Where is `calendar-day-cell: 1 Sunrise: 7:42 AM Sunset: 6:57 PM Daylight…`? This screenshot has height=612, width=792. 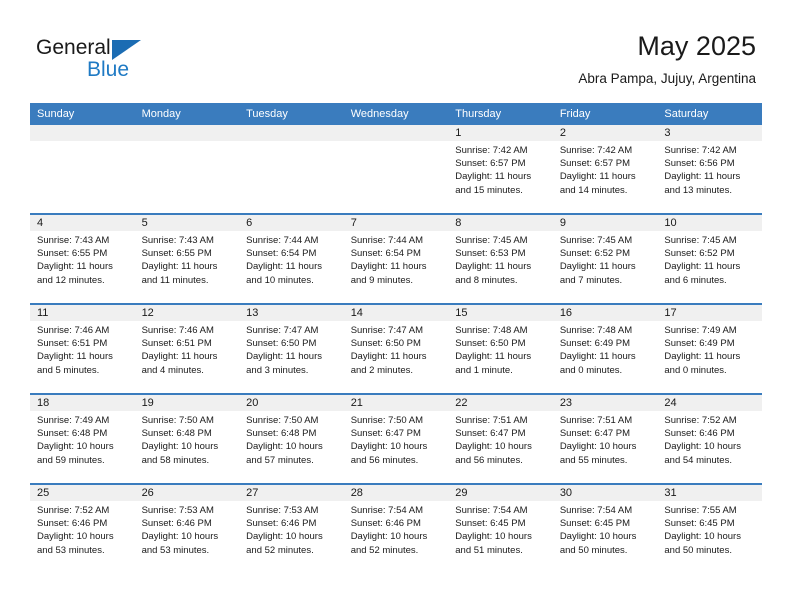
calendar-day-cell: 1 Sunrise: 7:42 AM Sunset: 6:57 PM Daylight… is located at coordinates (500, 169).